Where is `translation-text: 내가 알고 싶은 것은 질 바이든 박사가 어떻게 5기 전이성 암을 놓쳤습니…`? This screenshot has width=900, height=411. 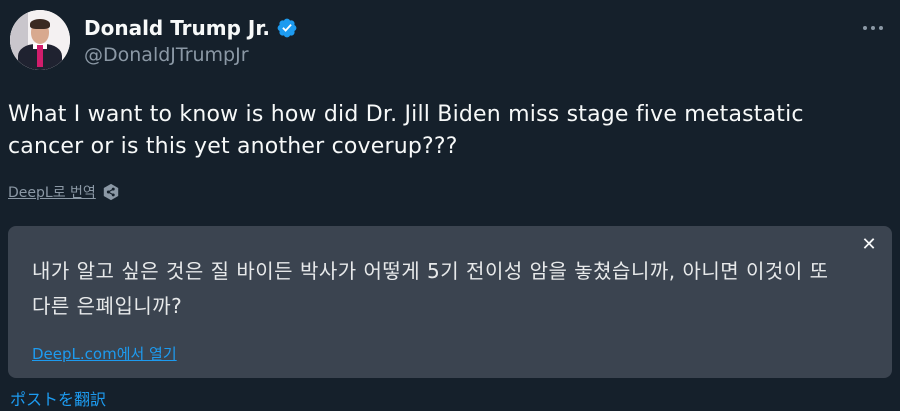 translation-text: 내가 알고 싶은 것은 질 바이든 박사가 어떻게 5기 전이성 암을 놓쳤습니… is located at coordinates (430, 288).